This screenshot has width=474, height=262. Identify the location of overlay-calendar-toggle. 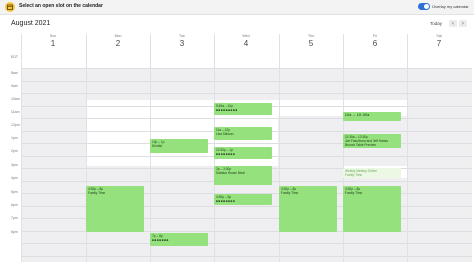
(424, 6).